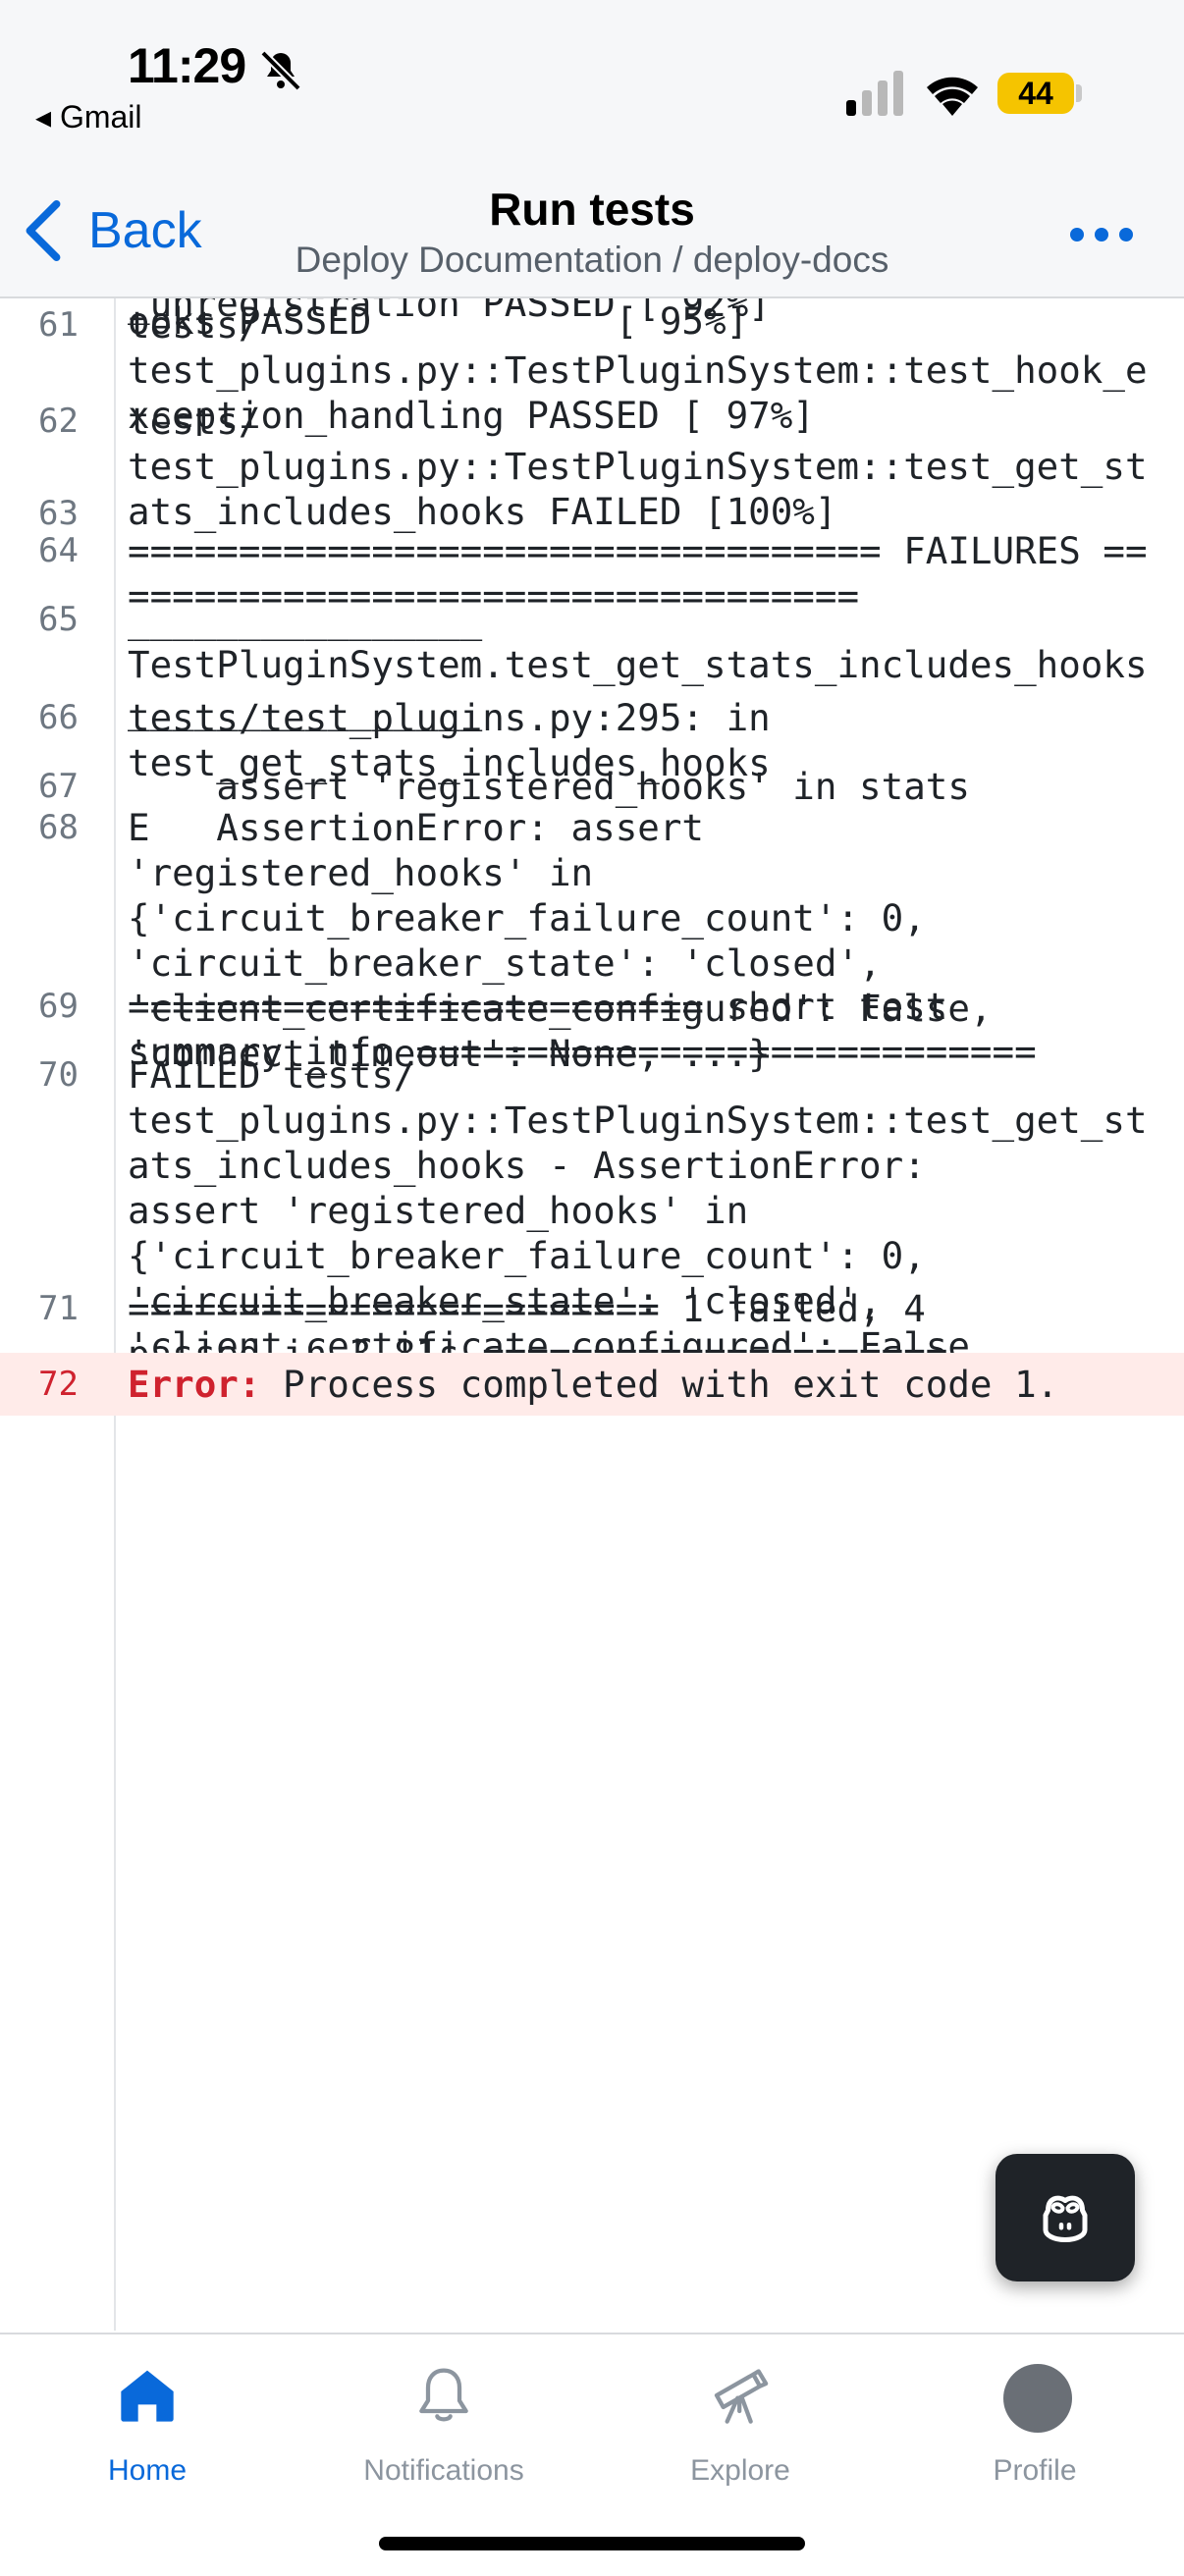 Image resolution: width=1184 pixels, height=2576 pixels. I want to click on line-text: assert 'registered_hooks' in stats, so click(549, 786).